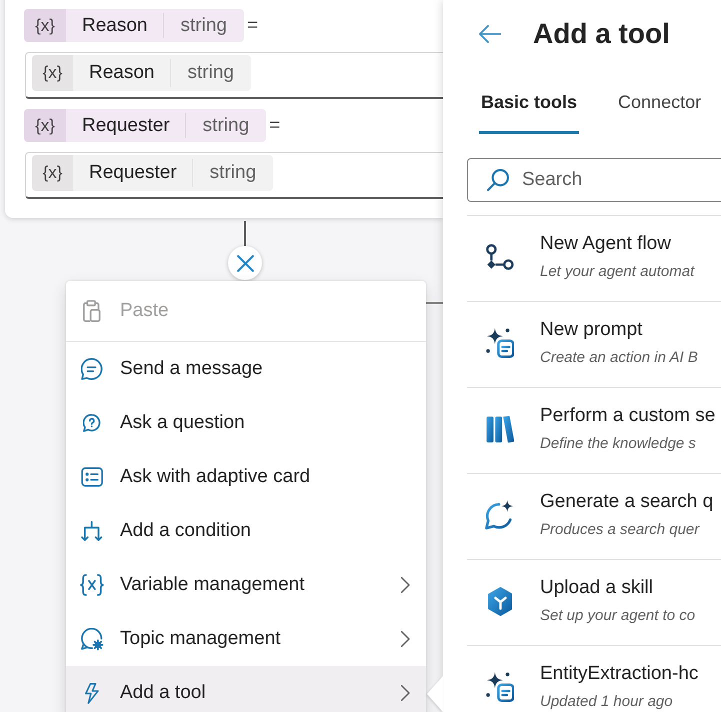 Image resolution: width=721 pixels, height=712 pixels. What do you see at coordinates (500, 601) in the screenshot?
I see `cube-icon` at bounding box center [500, 601].